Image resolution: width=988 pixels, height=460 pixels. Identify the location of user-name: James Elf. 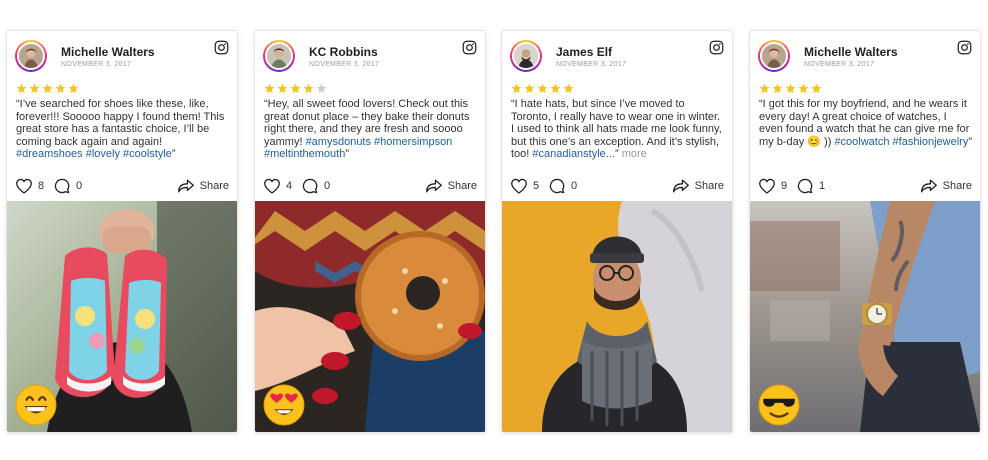
(584, 52).